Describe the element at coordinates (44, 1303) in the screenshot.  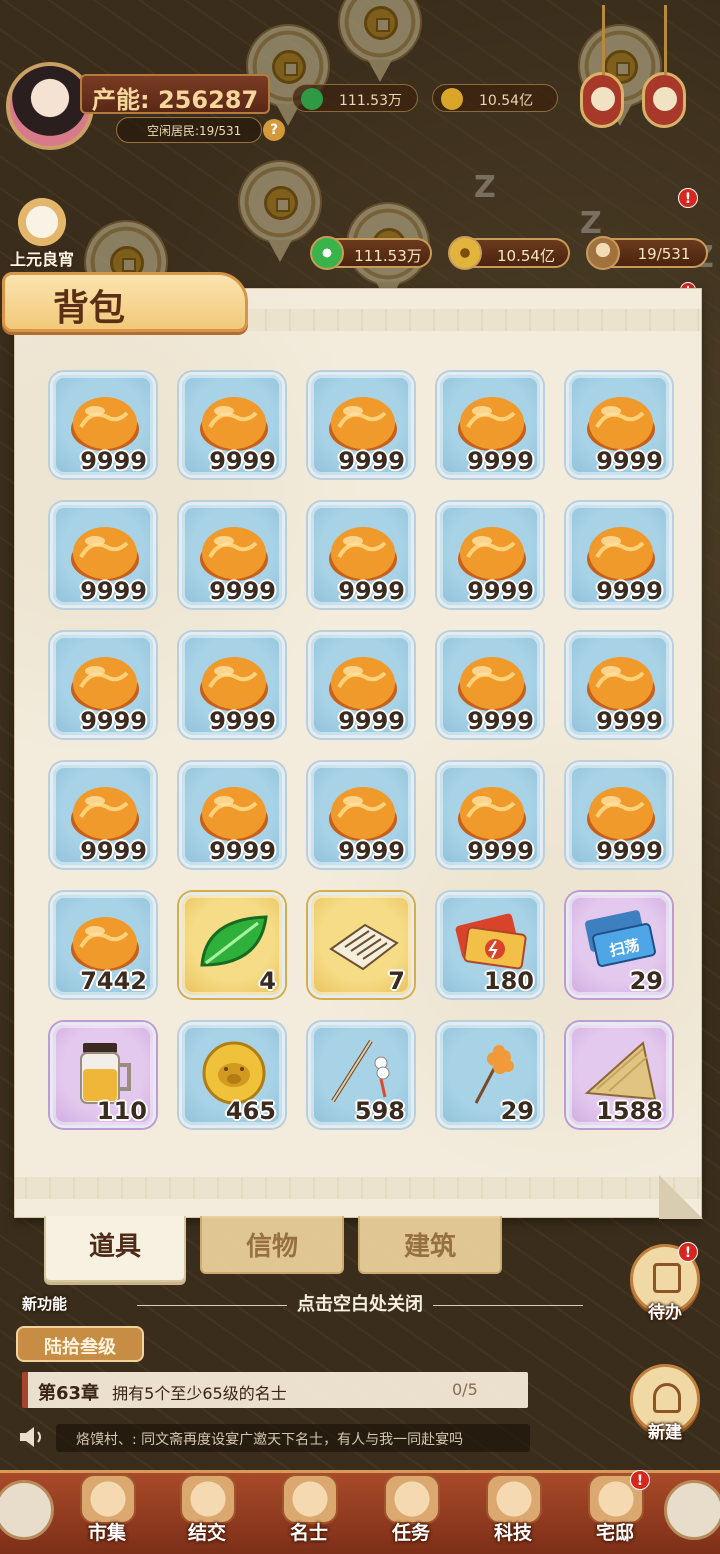
I see `new-feature-label: 新功能` at that location.